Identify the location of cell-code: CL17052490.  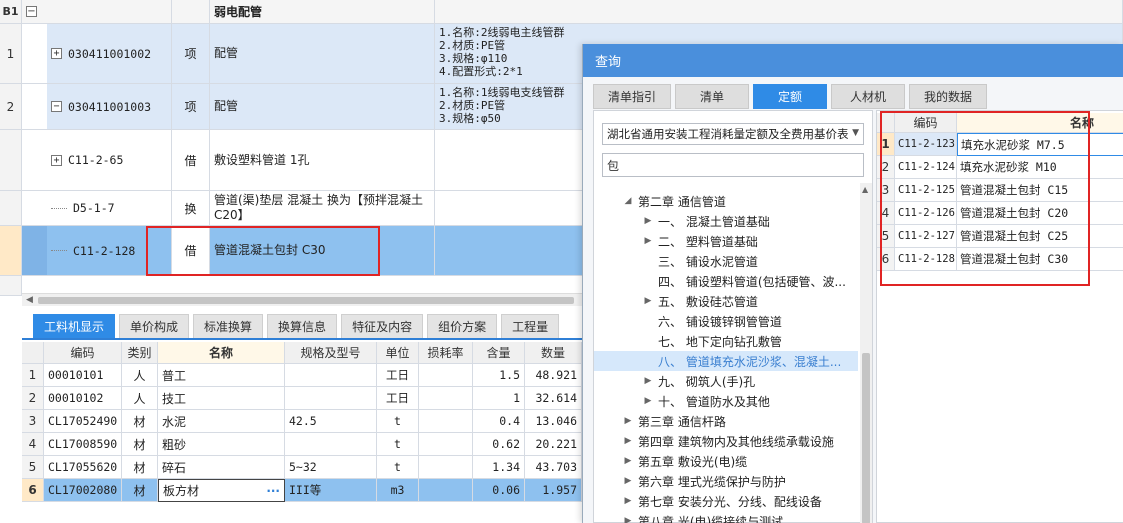
(83, 421).